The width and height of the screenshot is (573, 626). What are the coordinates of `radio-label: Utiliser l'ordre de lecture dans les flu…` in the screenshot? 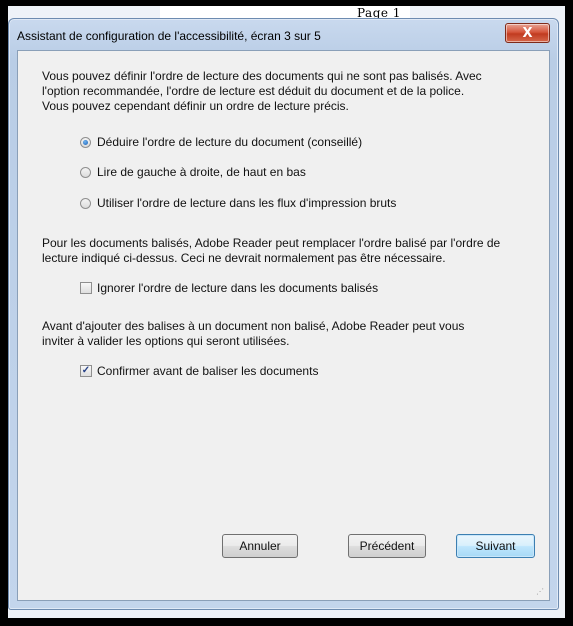 It's located at (247, 203).